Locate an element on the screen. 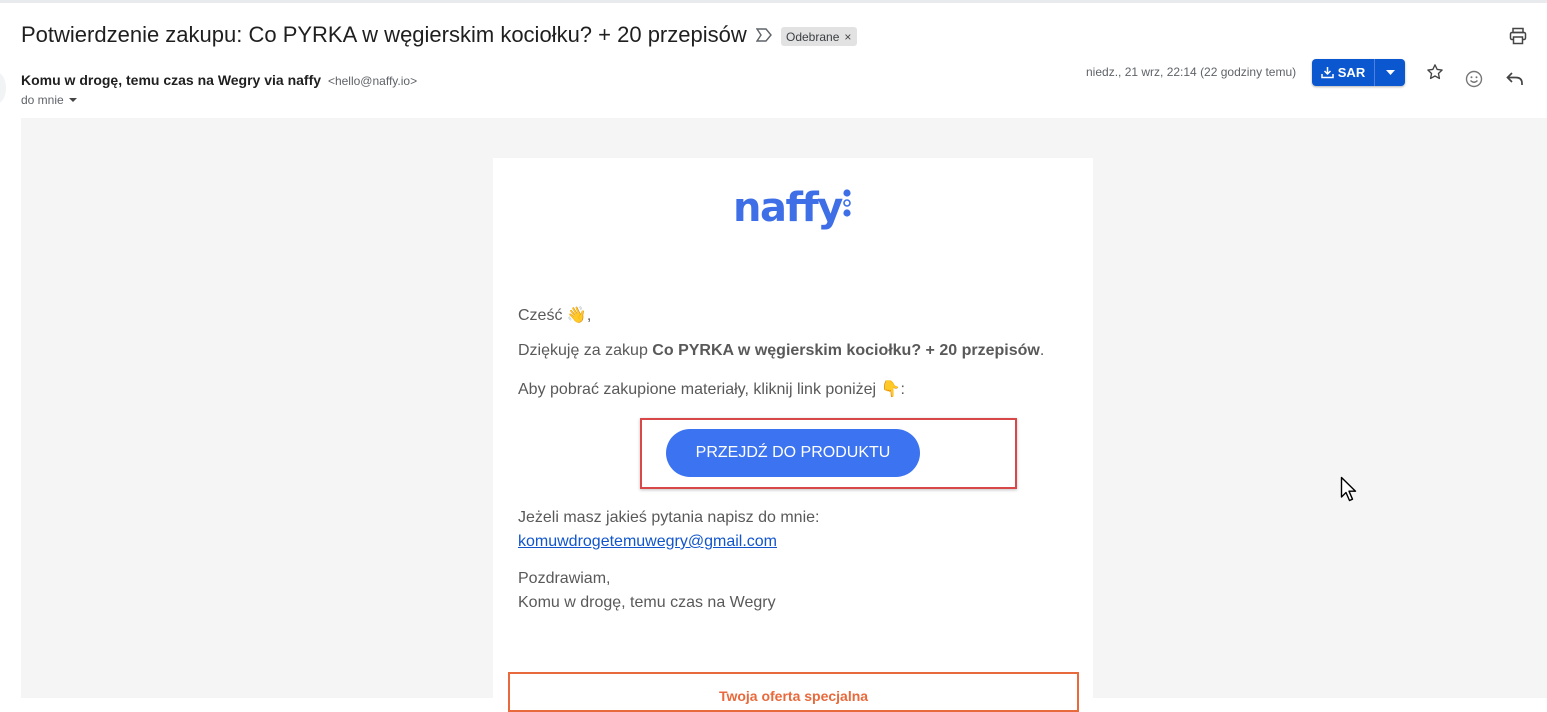 This screenshot has height=712, width=1547. contact-email-link-row: komuwdrogetemuwegry@gmail.com is located at coordinates (647, 542).